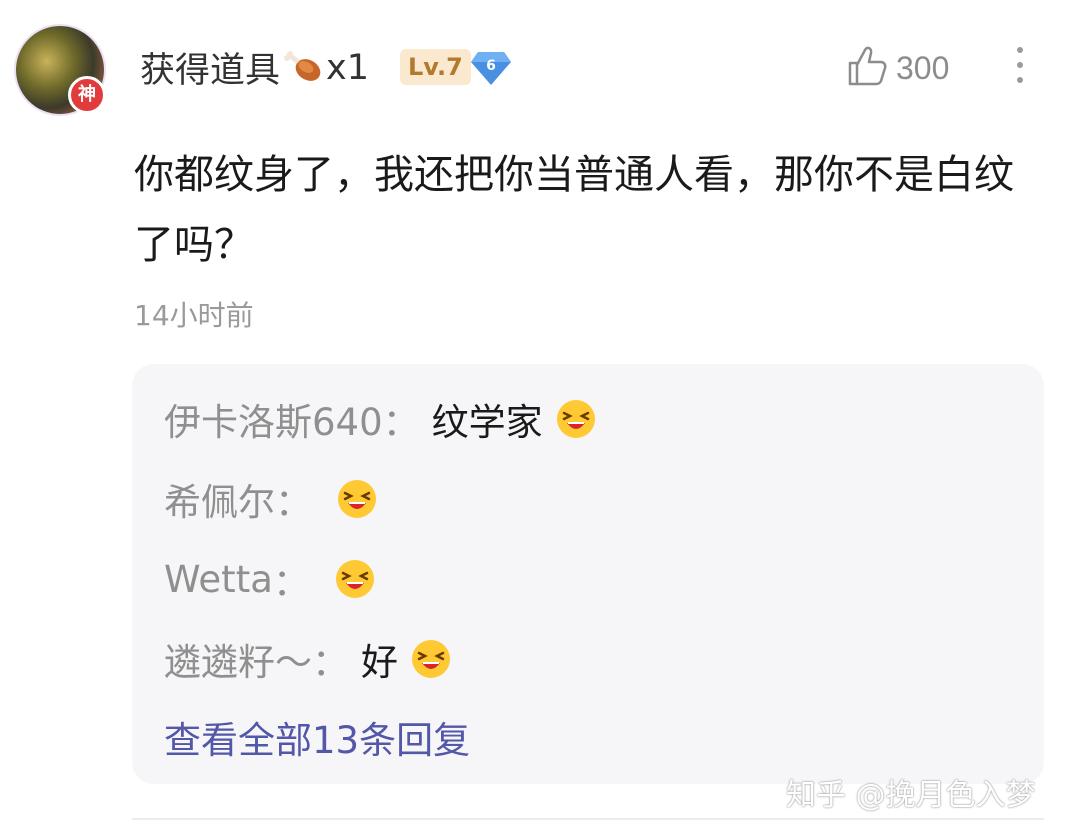  Describe the element at coordinates (868, 68) in the screenshot. I see `thumbs-up-icon` at that location.